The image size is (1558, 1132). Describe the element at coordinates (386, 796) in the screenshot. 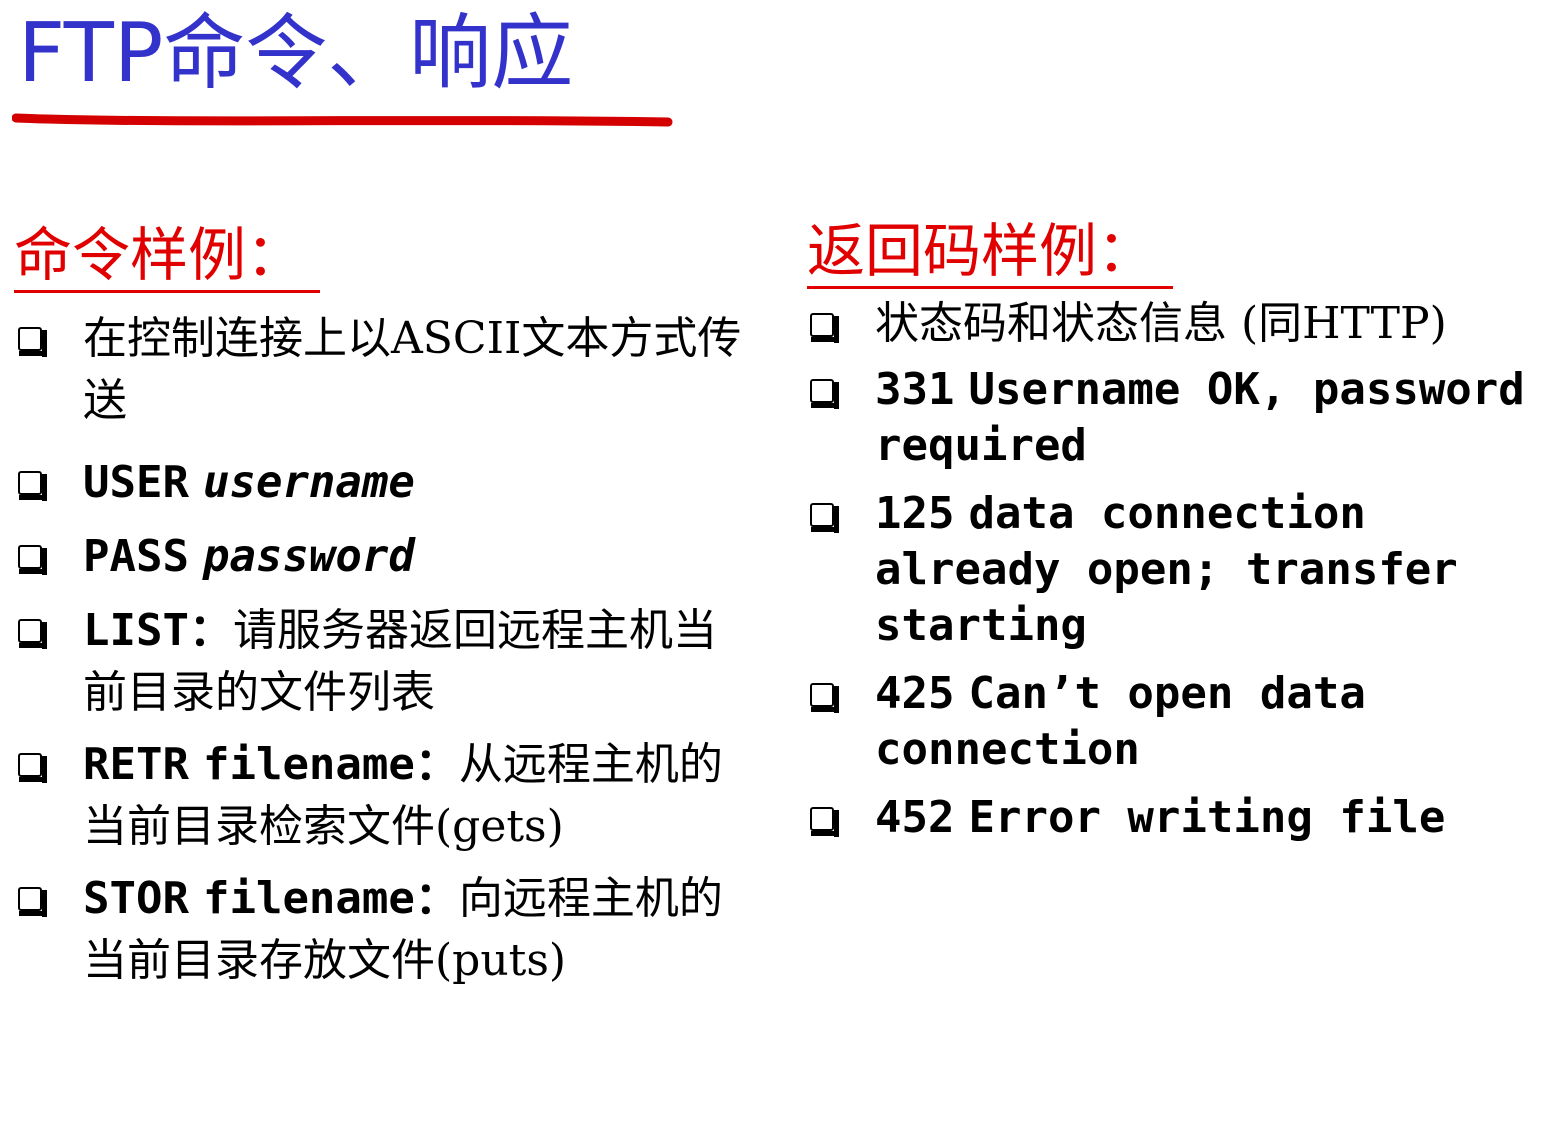

I see `list-item: RETR filename：从远程主机的当前目录检索文件(gets)` at that location.